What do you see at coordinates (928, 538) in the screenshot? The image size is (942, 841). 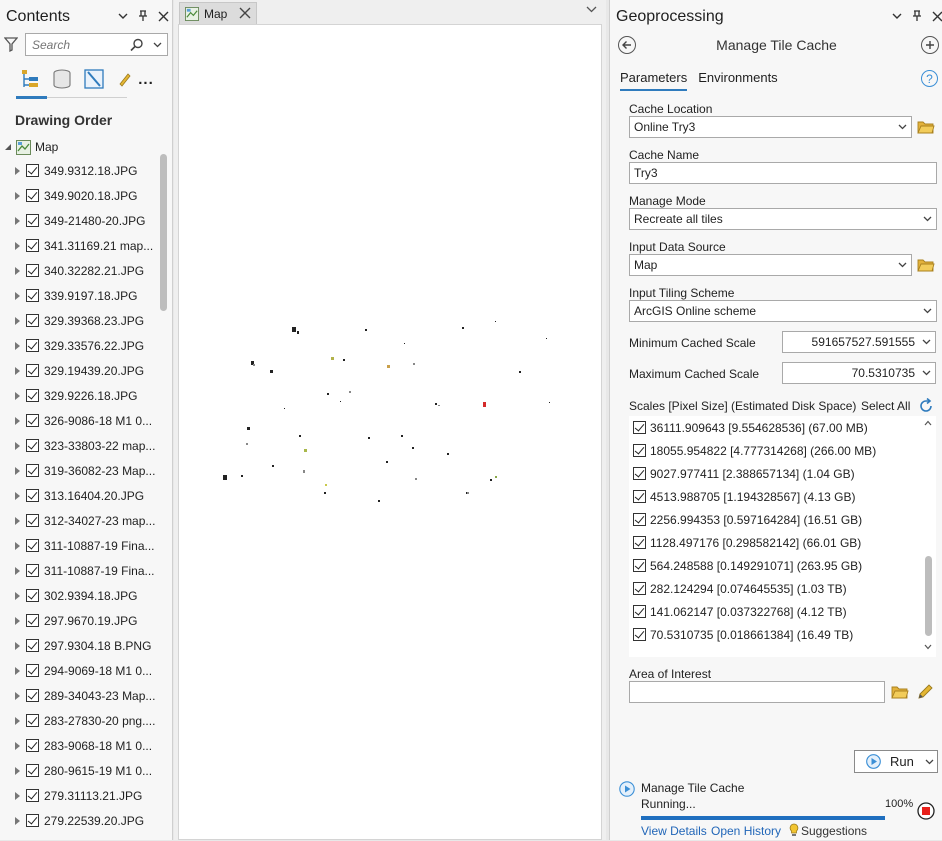 I see `scales-scrollbar` at bounding box center [928, 538].